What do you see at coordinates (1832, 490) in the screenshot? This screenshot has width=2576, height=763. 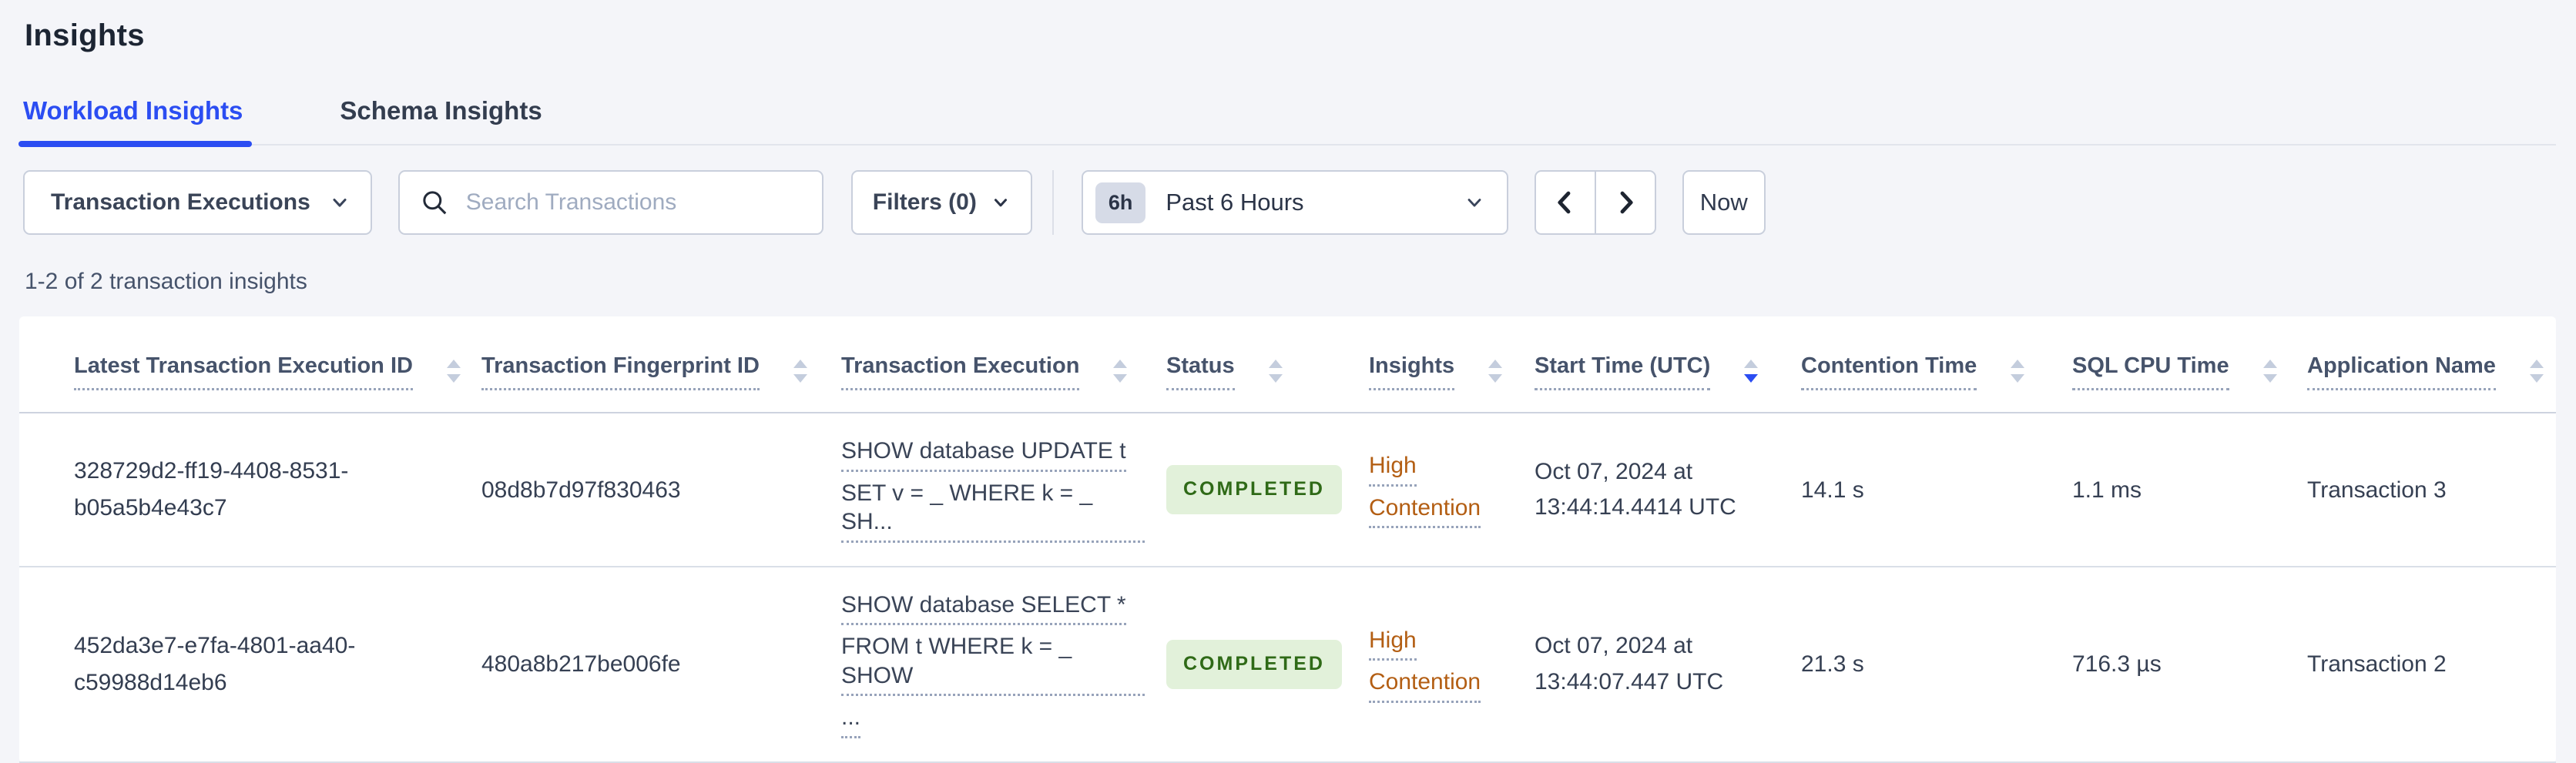 I see `contention-time: 14.1 s` at bounding box center [1832, 490].